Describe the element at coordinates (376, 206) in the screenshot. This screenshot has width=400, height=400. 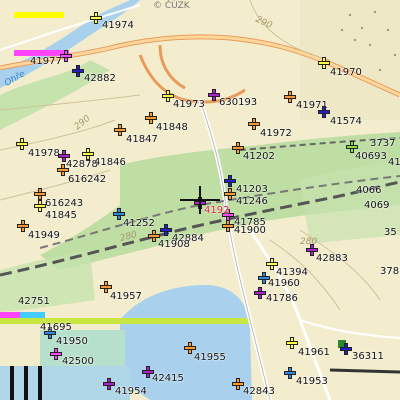
I see `point-label: 4069` at that location.